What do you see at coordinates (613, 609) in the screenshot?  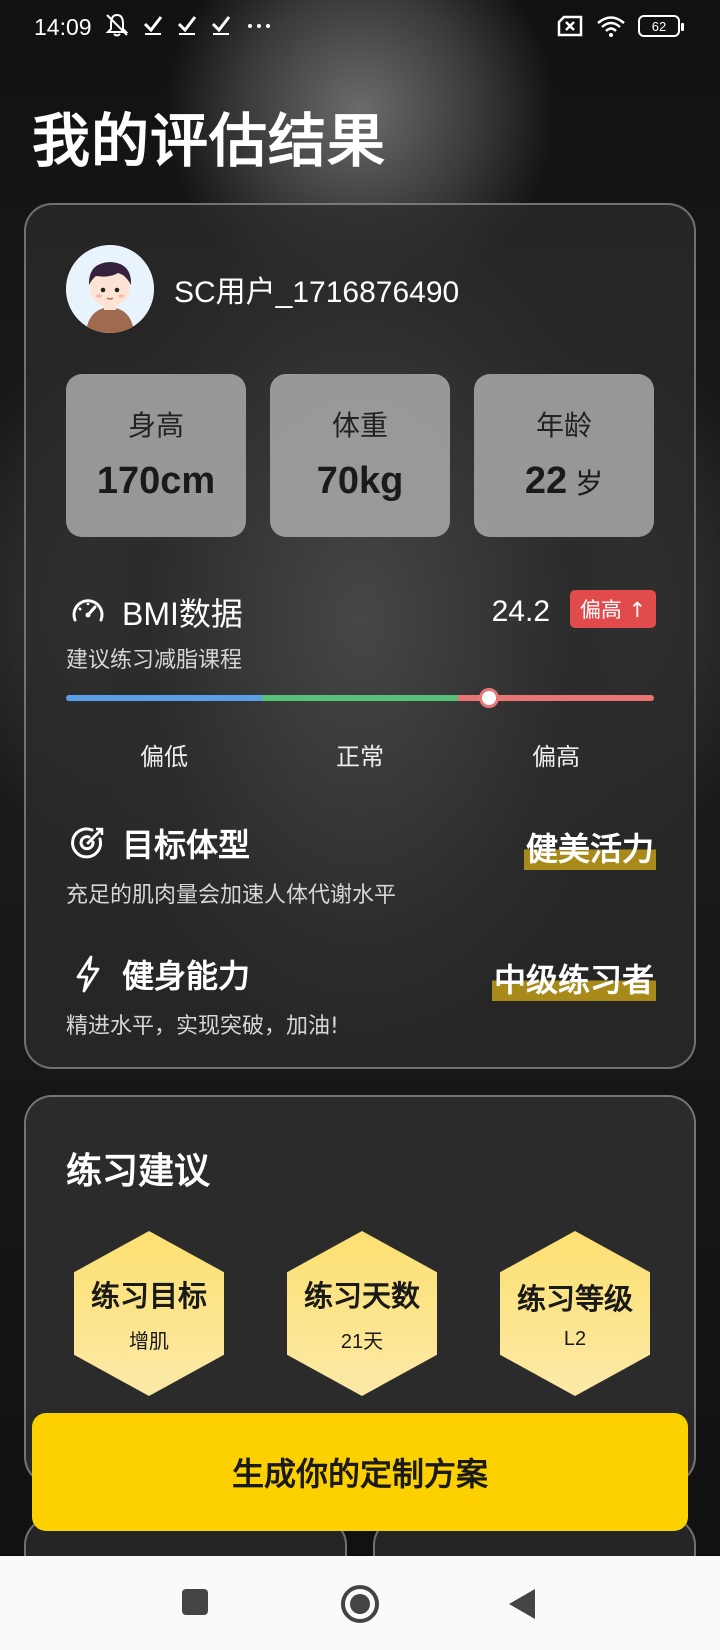 I see `bmi-status-badge: 偏高 ↑` at bounding box center [613, 609].